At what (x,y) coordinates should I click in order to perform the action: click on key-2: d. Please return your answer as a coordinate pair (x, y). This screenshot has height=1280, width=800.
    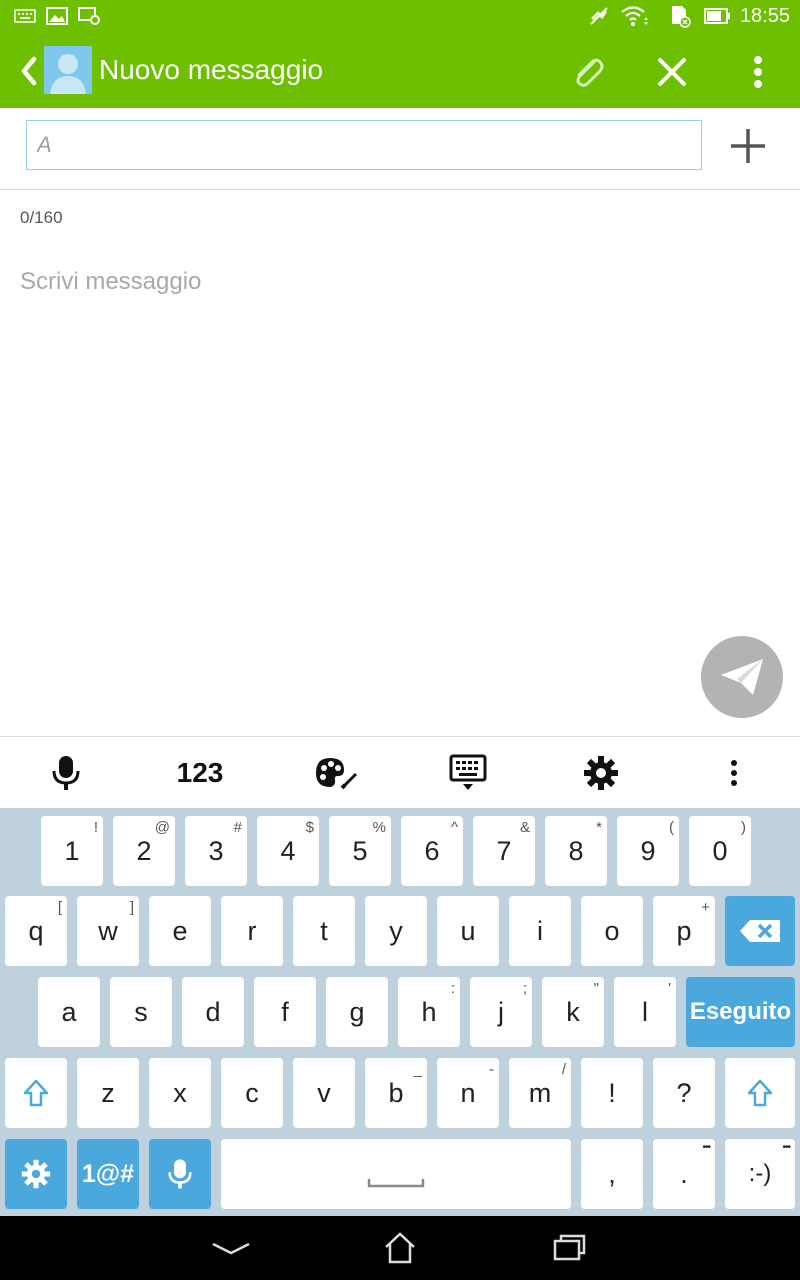
    Looking at the image, I should click on (213, 1012).